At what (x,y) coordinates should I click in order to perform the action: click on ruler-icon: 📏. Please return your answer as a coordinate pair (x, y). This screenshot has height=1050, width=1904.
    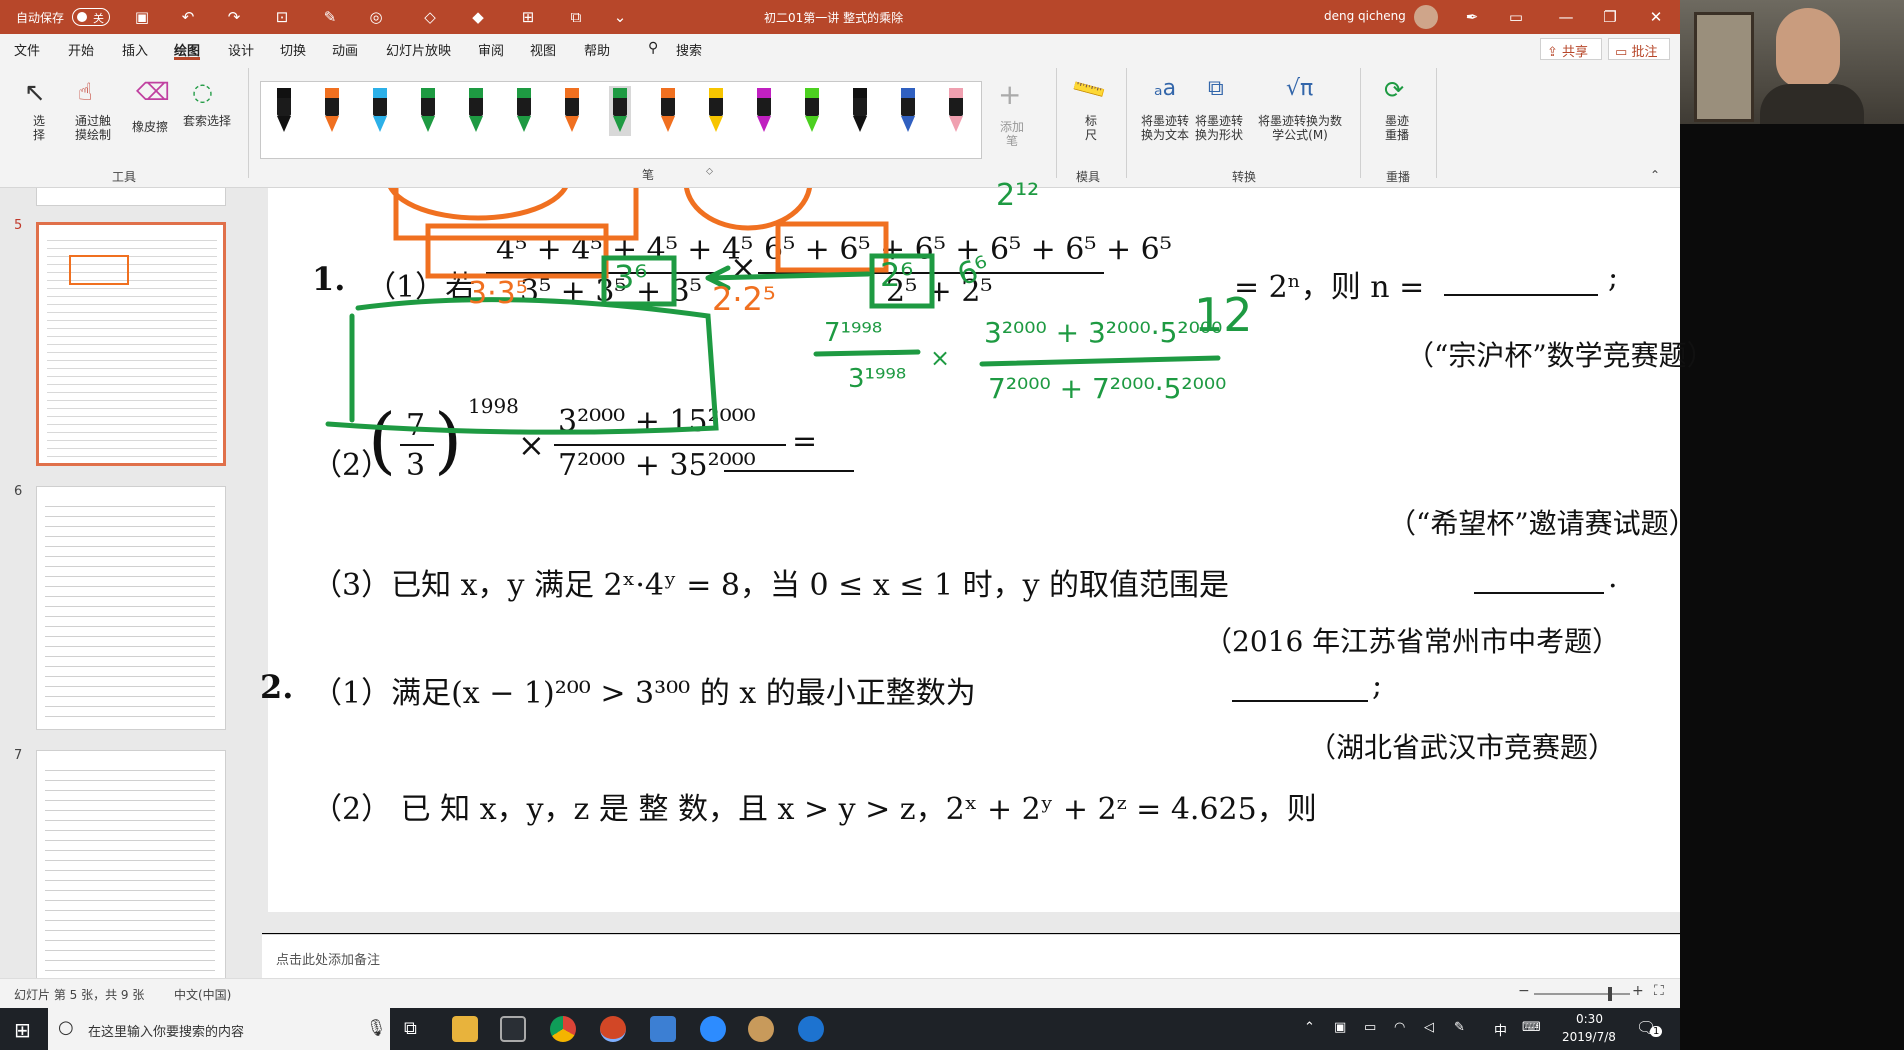
    Looking at the image, I should click on (1089, 89).